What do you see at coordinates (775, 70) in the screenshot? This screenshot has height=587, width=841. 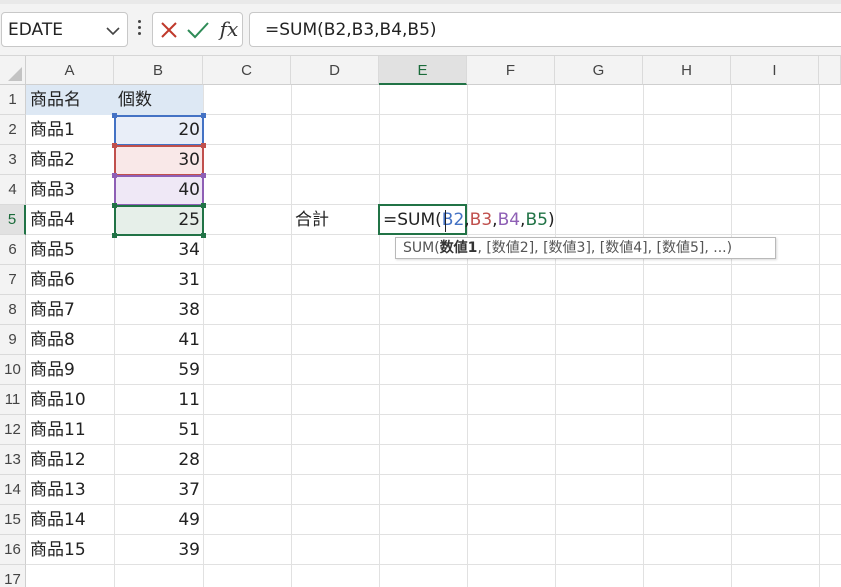 I see `column-header-i: I` at bounding box center [775, 70].